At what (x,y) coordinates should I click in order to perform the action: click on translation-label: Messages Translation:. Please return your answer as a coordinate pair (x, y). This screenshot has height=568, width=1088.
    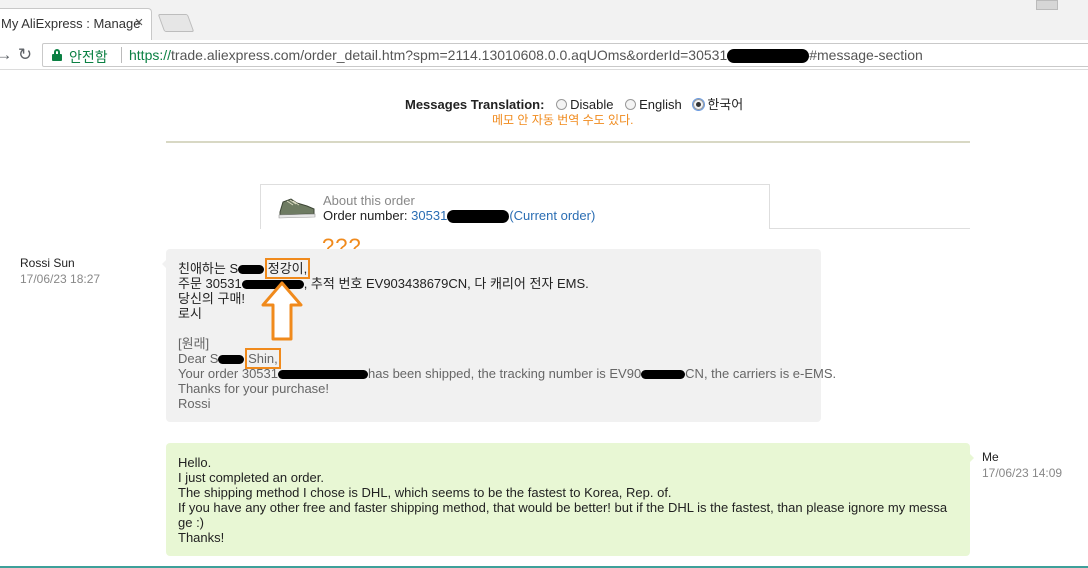
    Looking at the image, I should click on (475, 104).